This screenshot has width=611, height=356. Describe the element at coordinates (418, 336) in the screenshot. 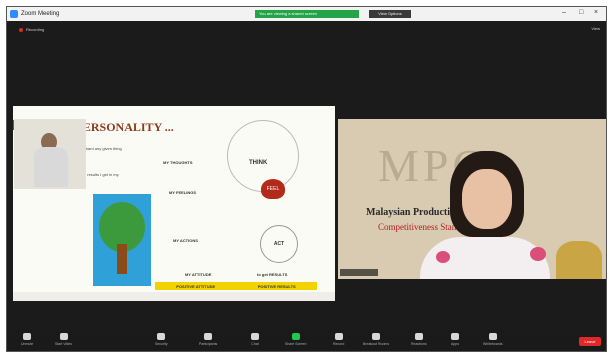

I see `reactions-icon` at that location.